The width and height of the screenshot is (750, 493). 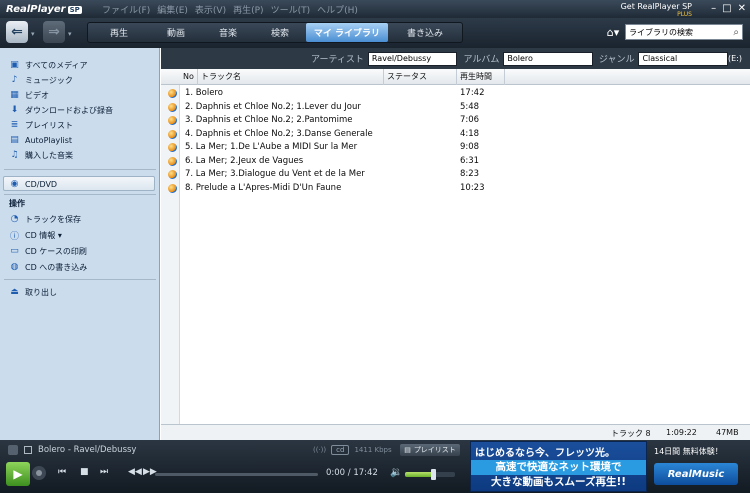 What do you see at coordinates (14, 267) in the screenshot?
I see `burn-cd-icon: ◍` at bounding box center [14, 267].